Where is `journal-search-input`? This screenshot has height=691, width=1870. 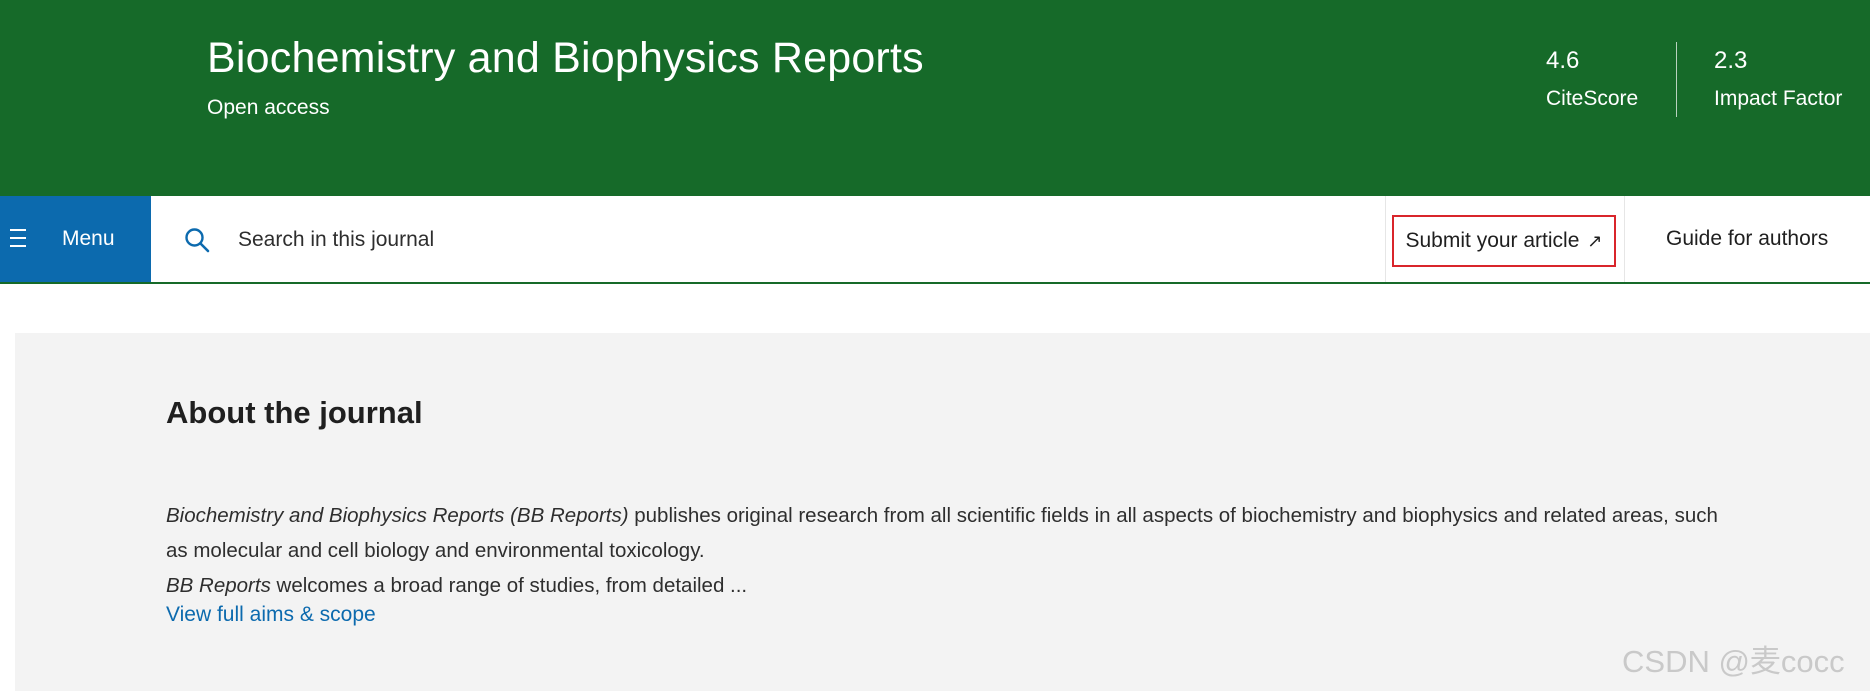 journal-search-input is located at coordinates (688, 240).